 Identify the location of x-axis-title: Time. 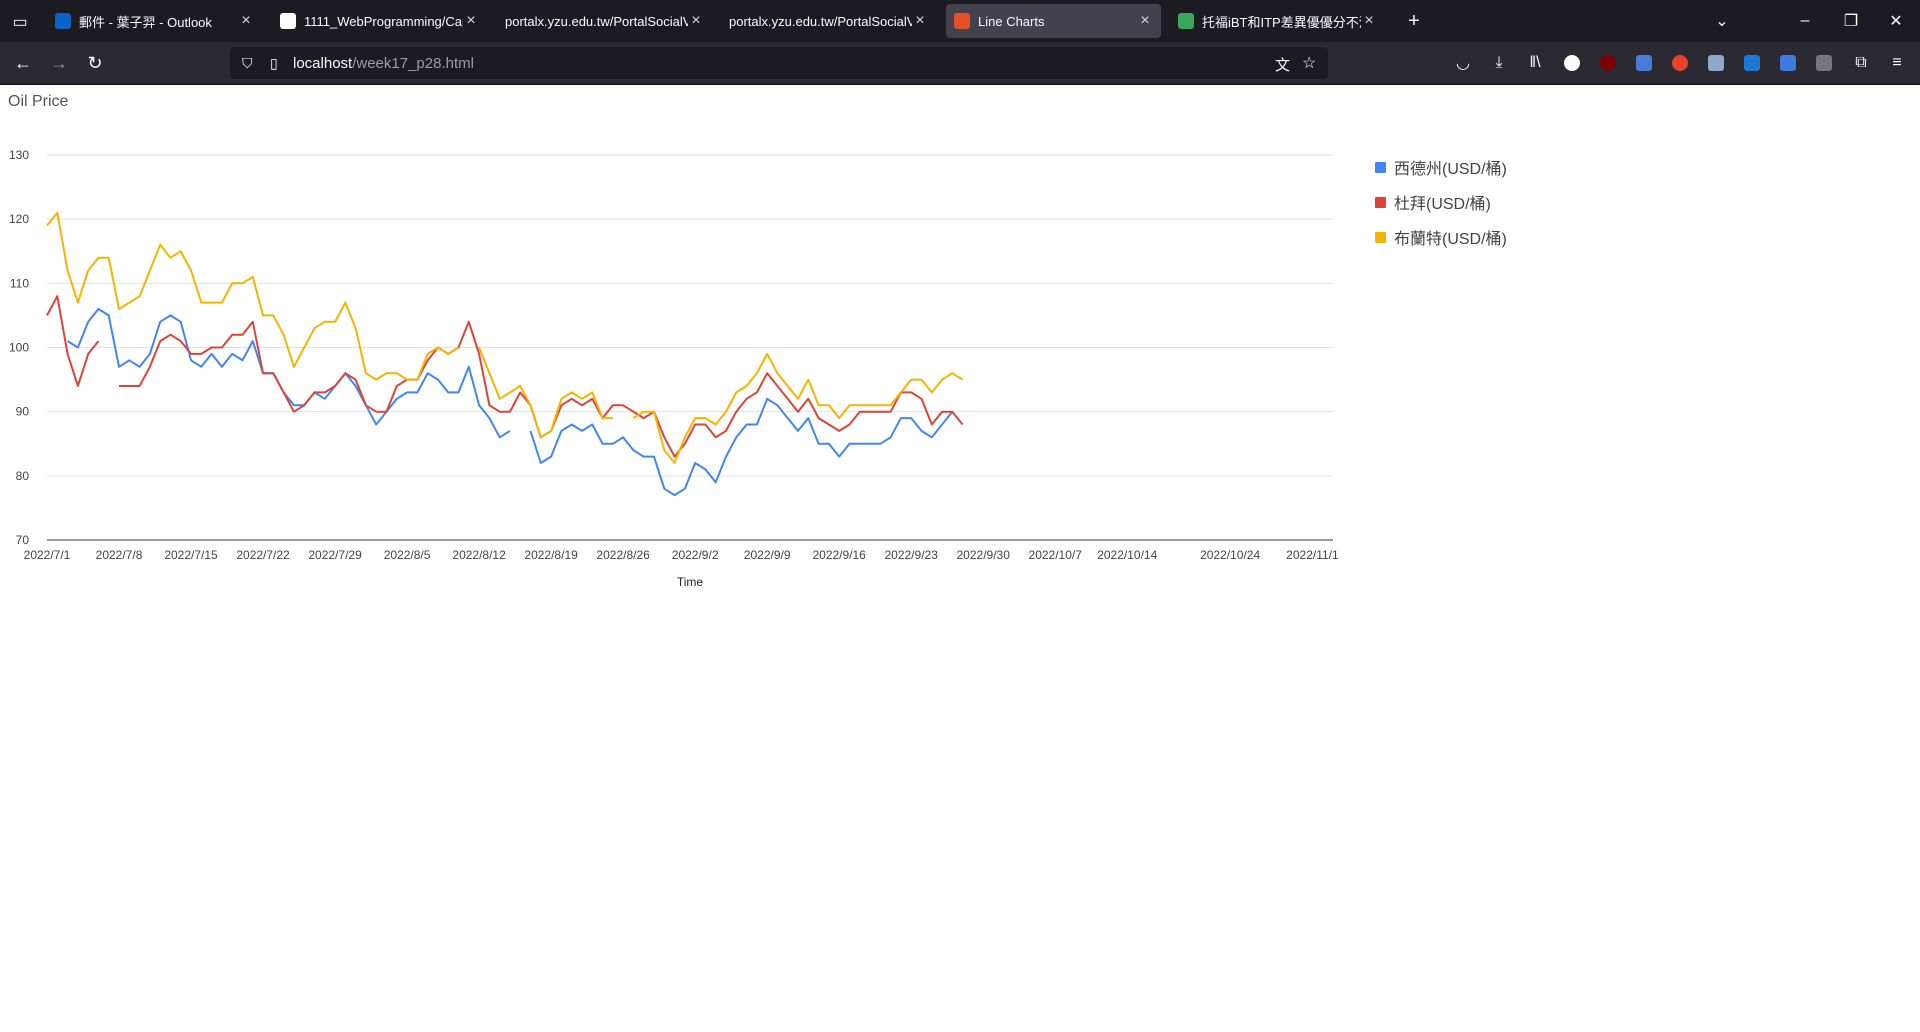
(690, 582).